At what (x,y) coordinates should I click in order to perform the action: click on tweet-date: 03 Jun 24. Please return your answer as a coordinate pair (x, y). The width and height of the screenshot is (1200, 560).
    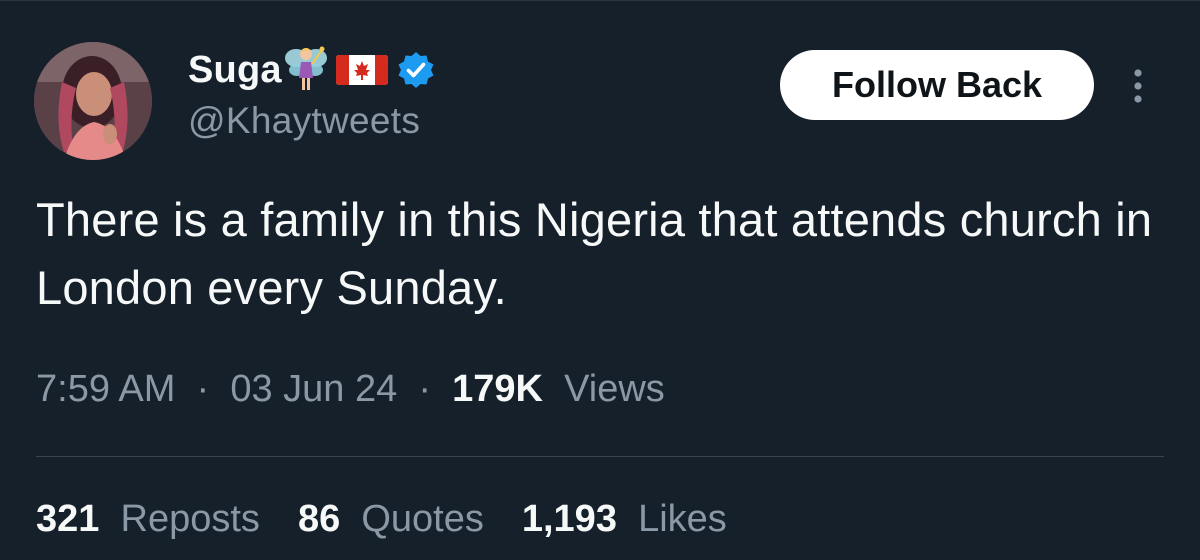
    Looking at the image, I should click on (313, 389).